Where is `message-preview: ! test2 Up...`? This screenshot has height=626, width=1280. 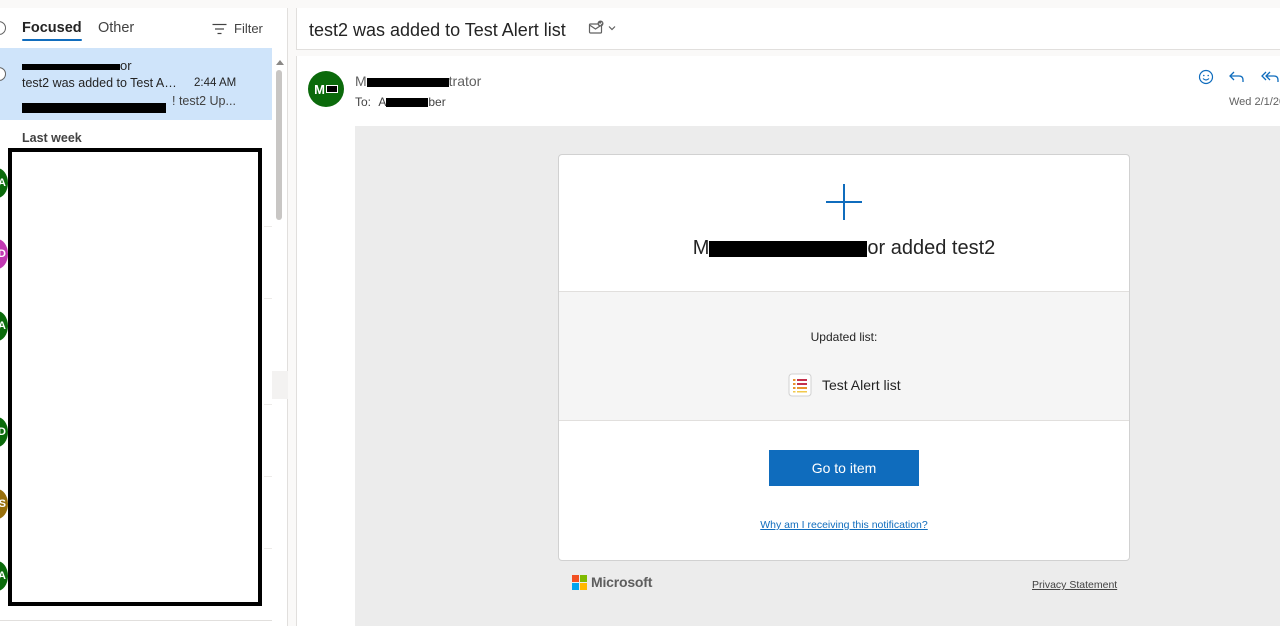
message-preview: ! test2 Up... is located at coordinates (204, 101).